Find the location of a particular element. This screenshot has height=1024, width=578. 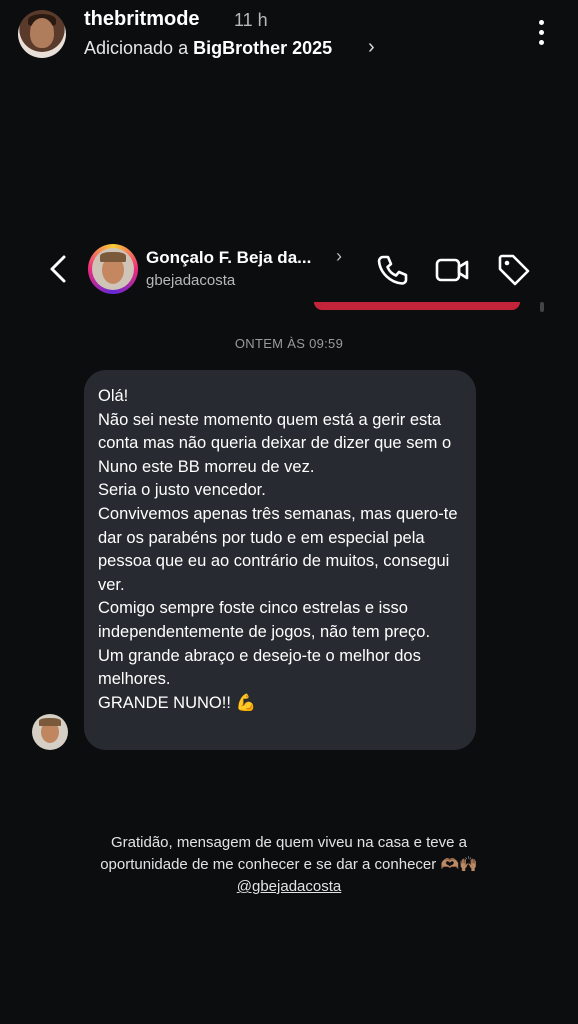

message-timestamp: ONTEM ÀS 09:59 is located at coordinates (289, 343).